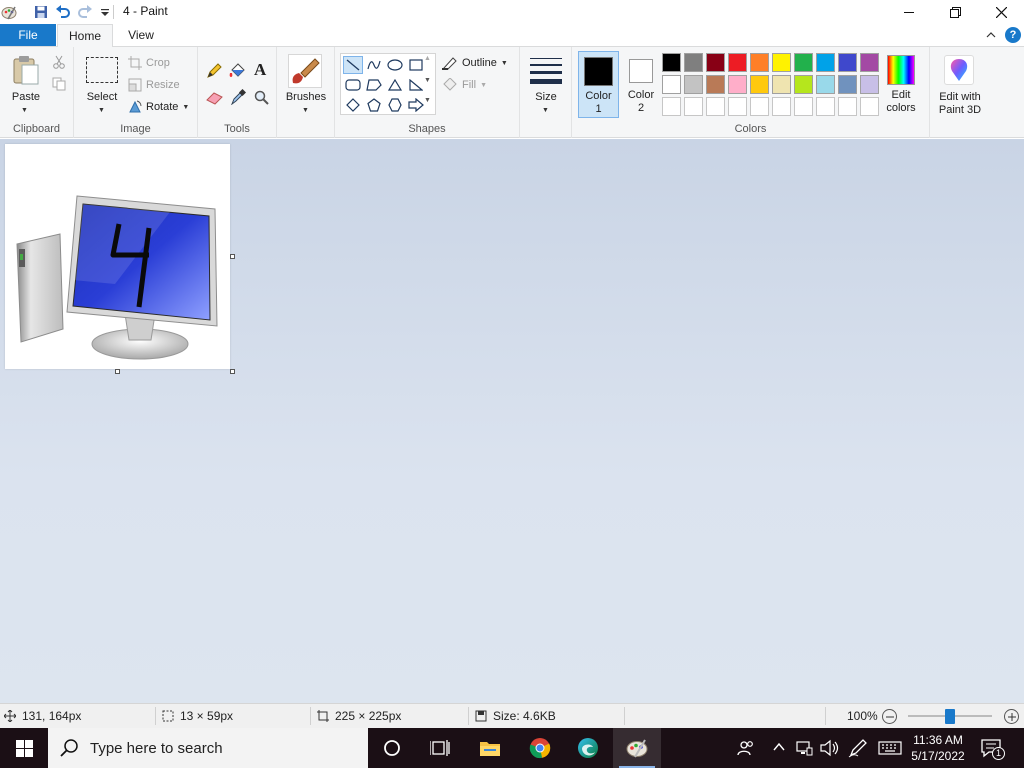 This screenshot has height=768, width=1024. What do you see at coordinates (63, 12) in the screenshot?
I see `undo-icon` at bounding box center [63, 12].